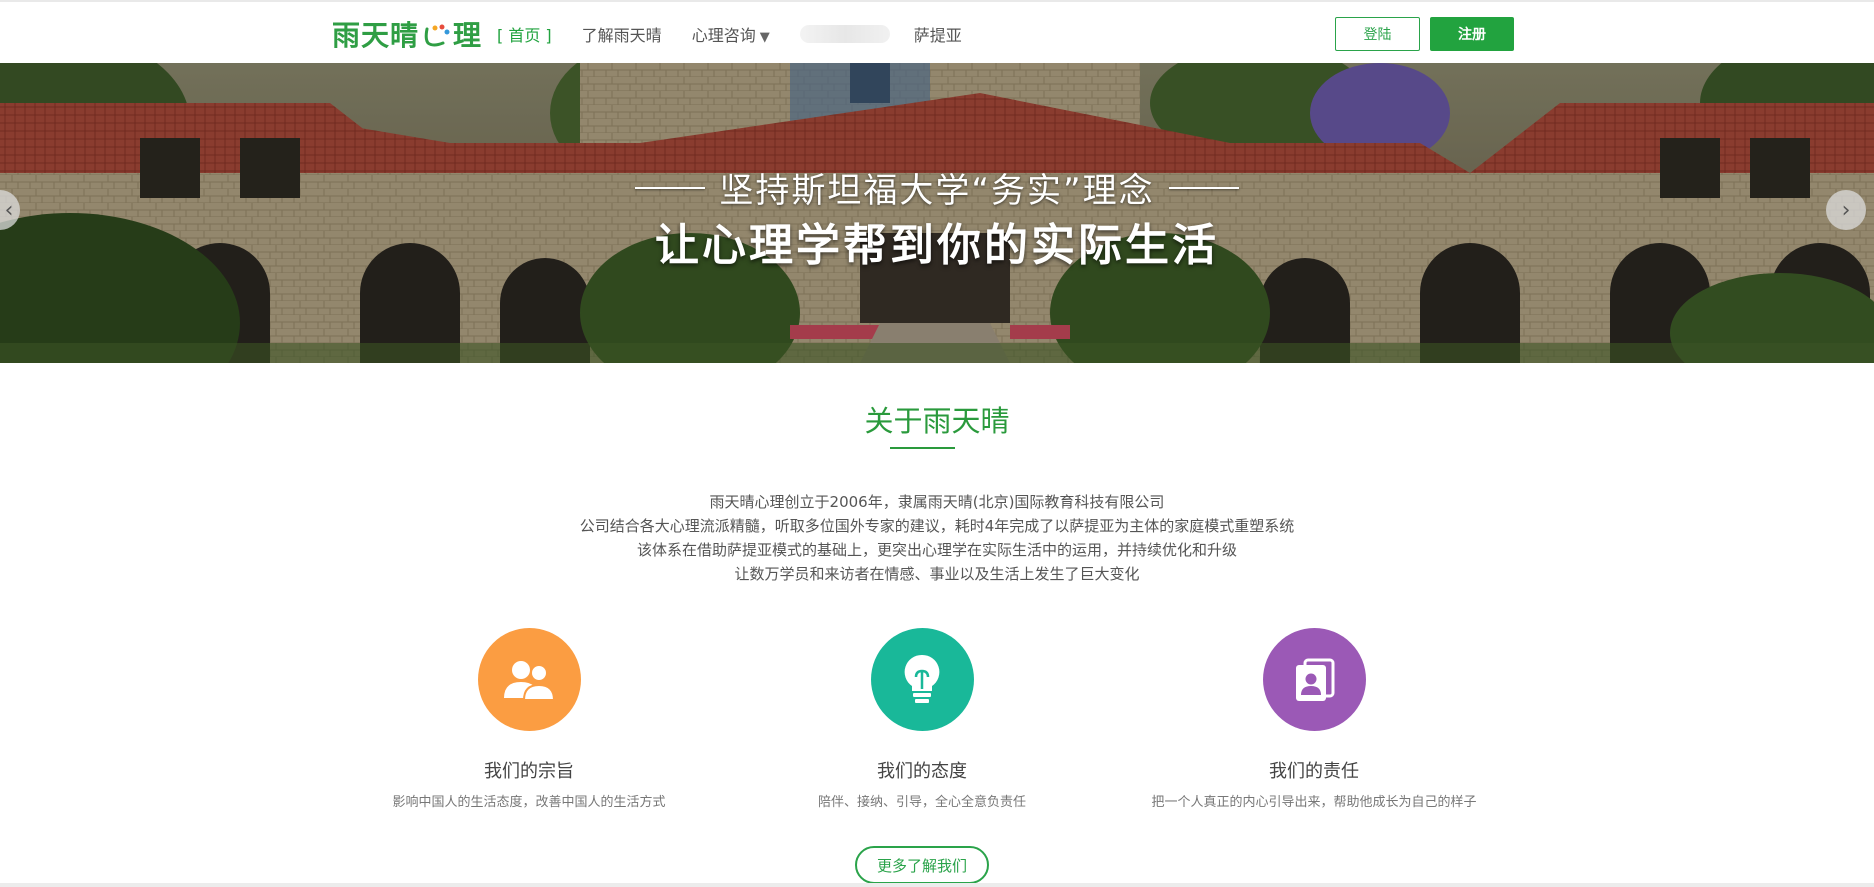  I want to click on feature-description: 把一个人真正的内心引导出来，帮助他成长为自己的样子, so click(1314, 802).